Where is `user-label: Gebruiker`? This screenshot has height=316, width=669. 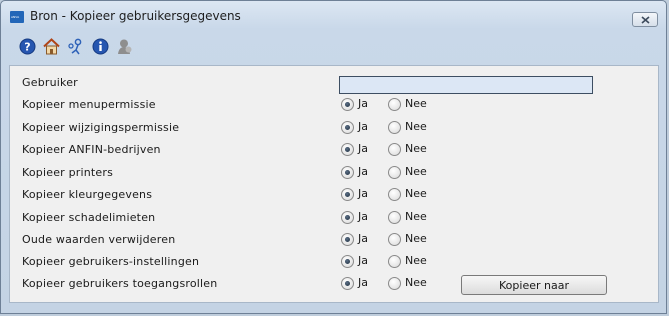 user-label: Gebruiker is located at coordinates (50, 82).